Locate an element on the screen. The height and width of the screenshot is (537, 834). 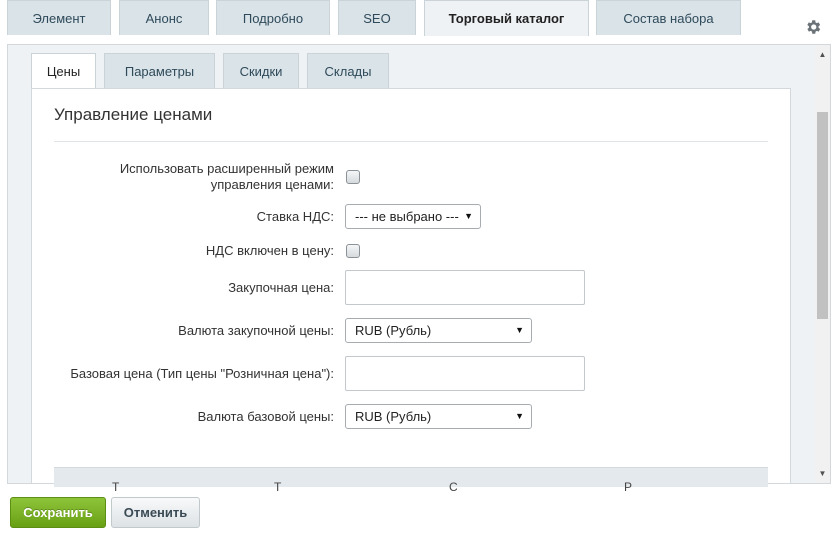
section-title: Управление ценами is located at coordinates (133, 114).